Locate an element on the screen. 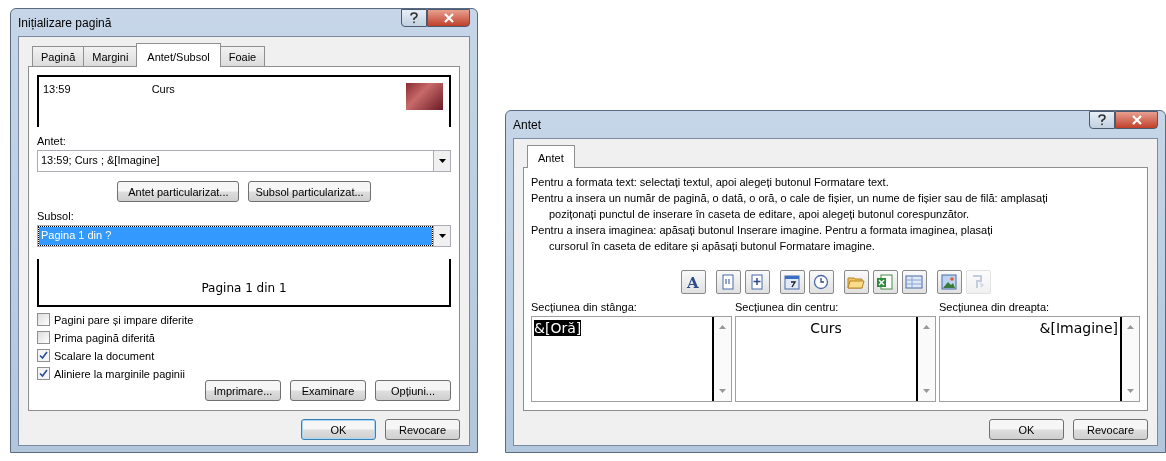 This screenshot has width=1166, height=461. instruction-text: cursorul în caseta de editare și apăsați butonul Formatare imagine. is located at coordinates (712, 246).